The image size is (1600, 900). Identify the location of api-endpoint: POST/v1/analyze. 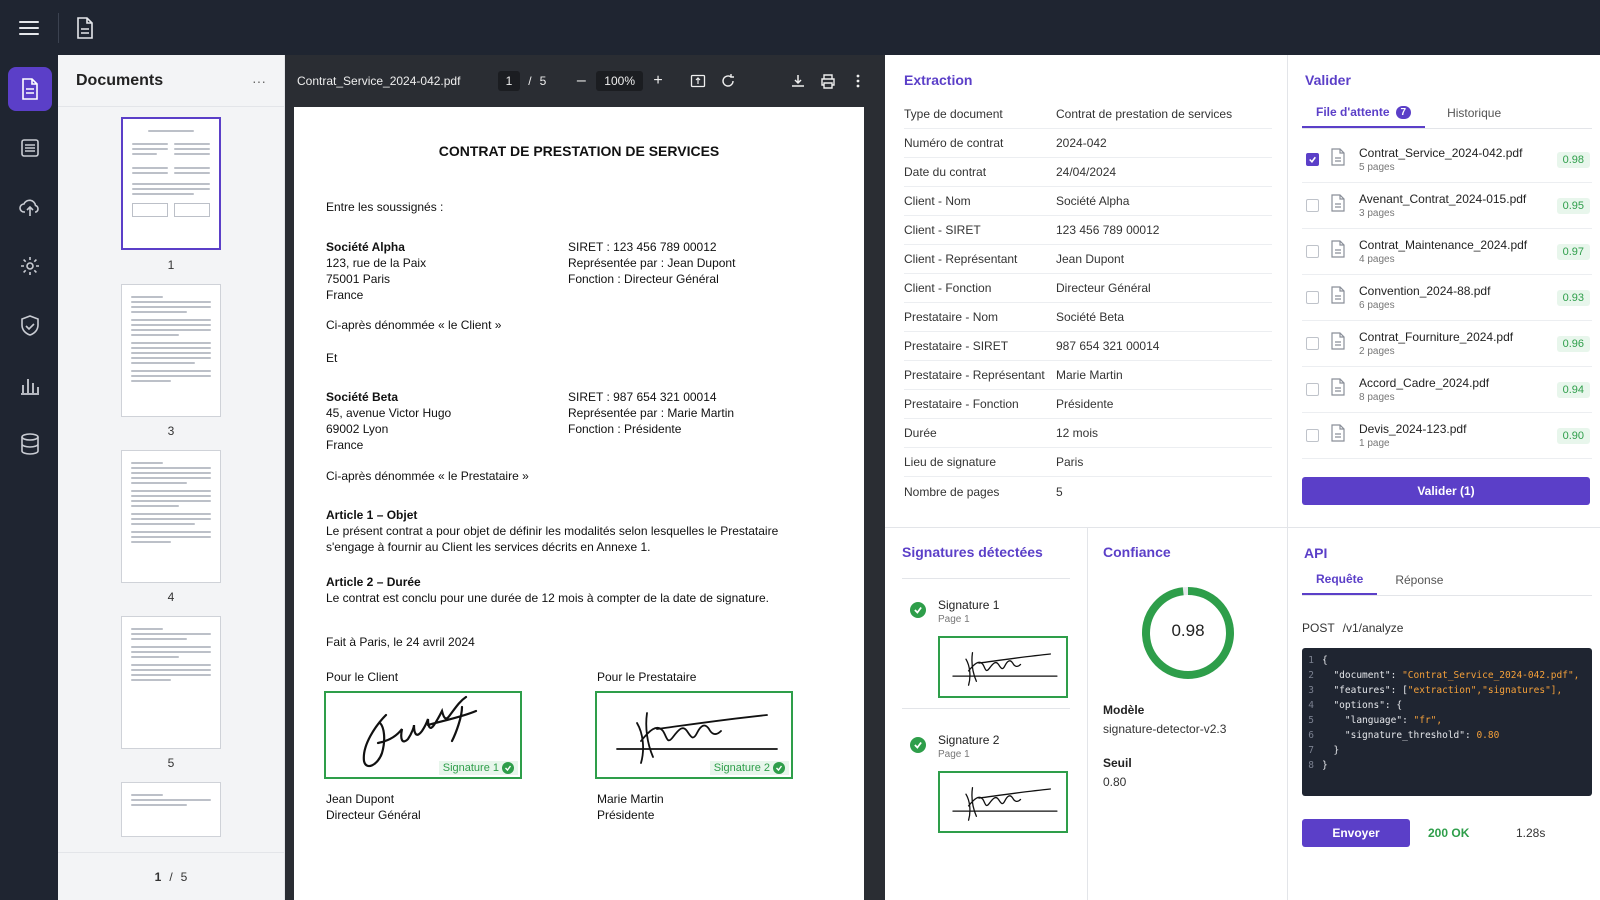
(1353, 628).